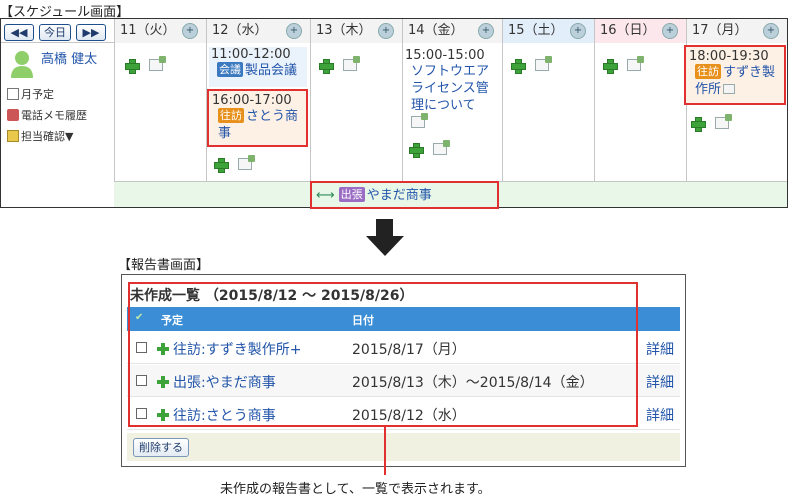 This screenshot has width=788, height=494. I want to click on event-visit-sato: 16:00-17:00 往訪 さとう商事, so click(257, 118).